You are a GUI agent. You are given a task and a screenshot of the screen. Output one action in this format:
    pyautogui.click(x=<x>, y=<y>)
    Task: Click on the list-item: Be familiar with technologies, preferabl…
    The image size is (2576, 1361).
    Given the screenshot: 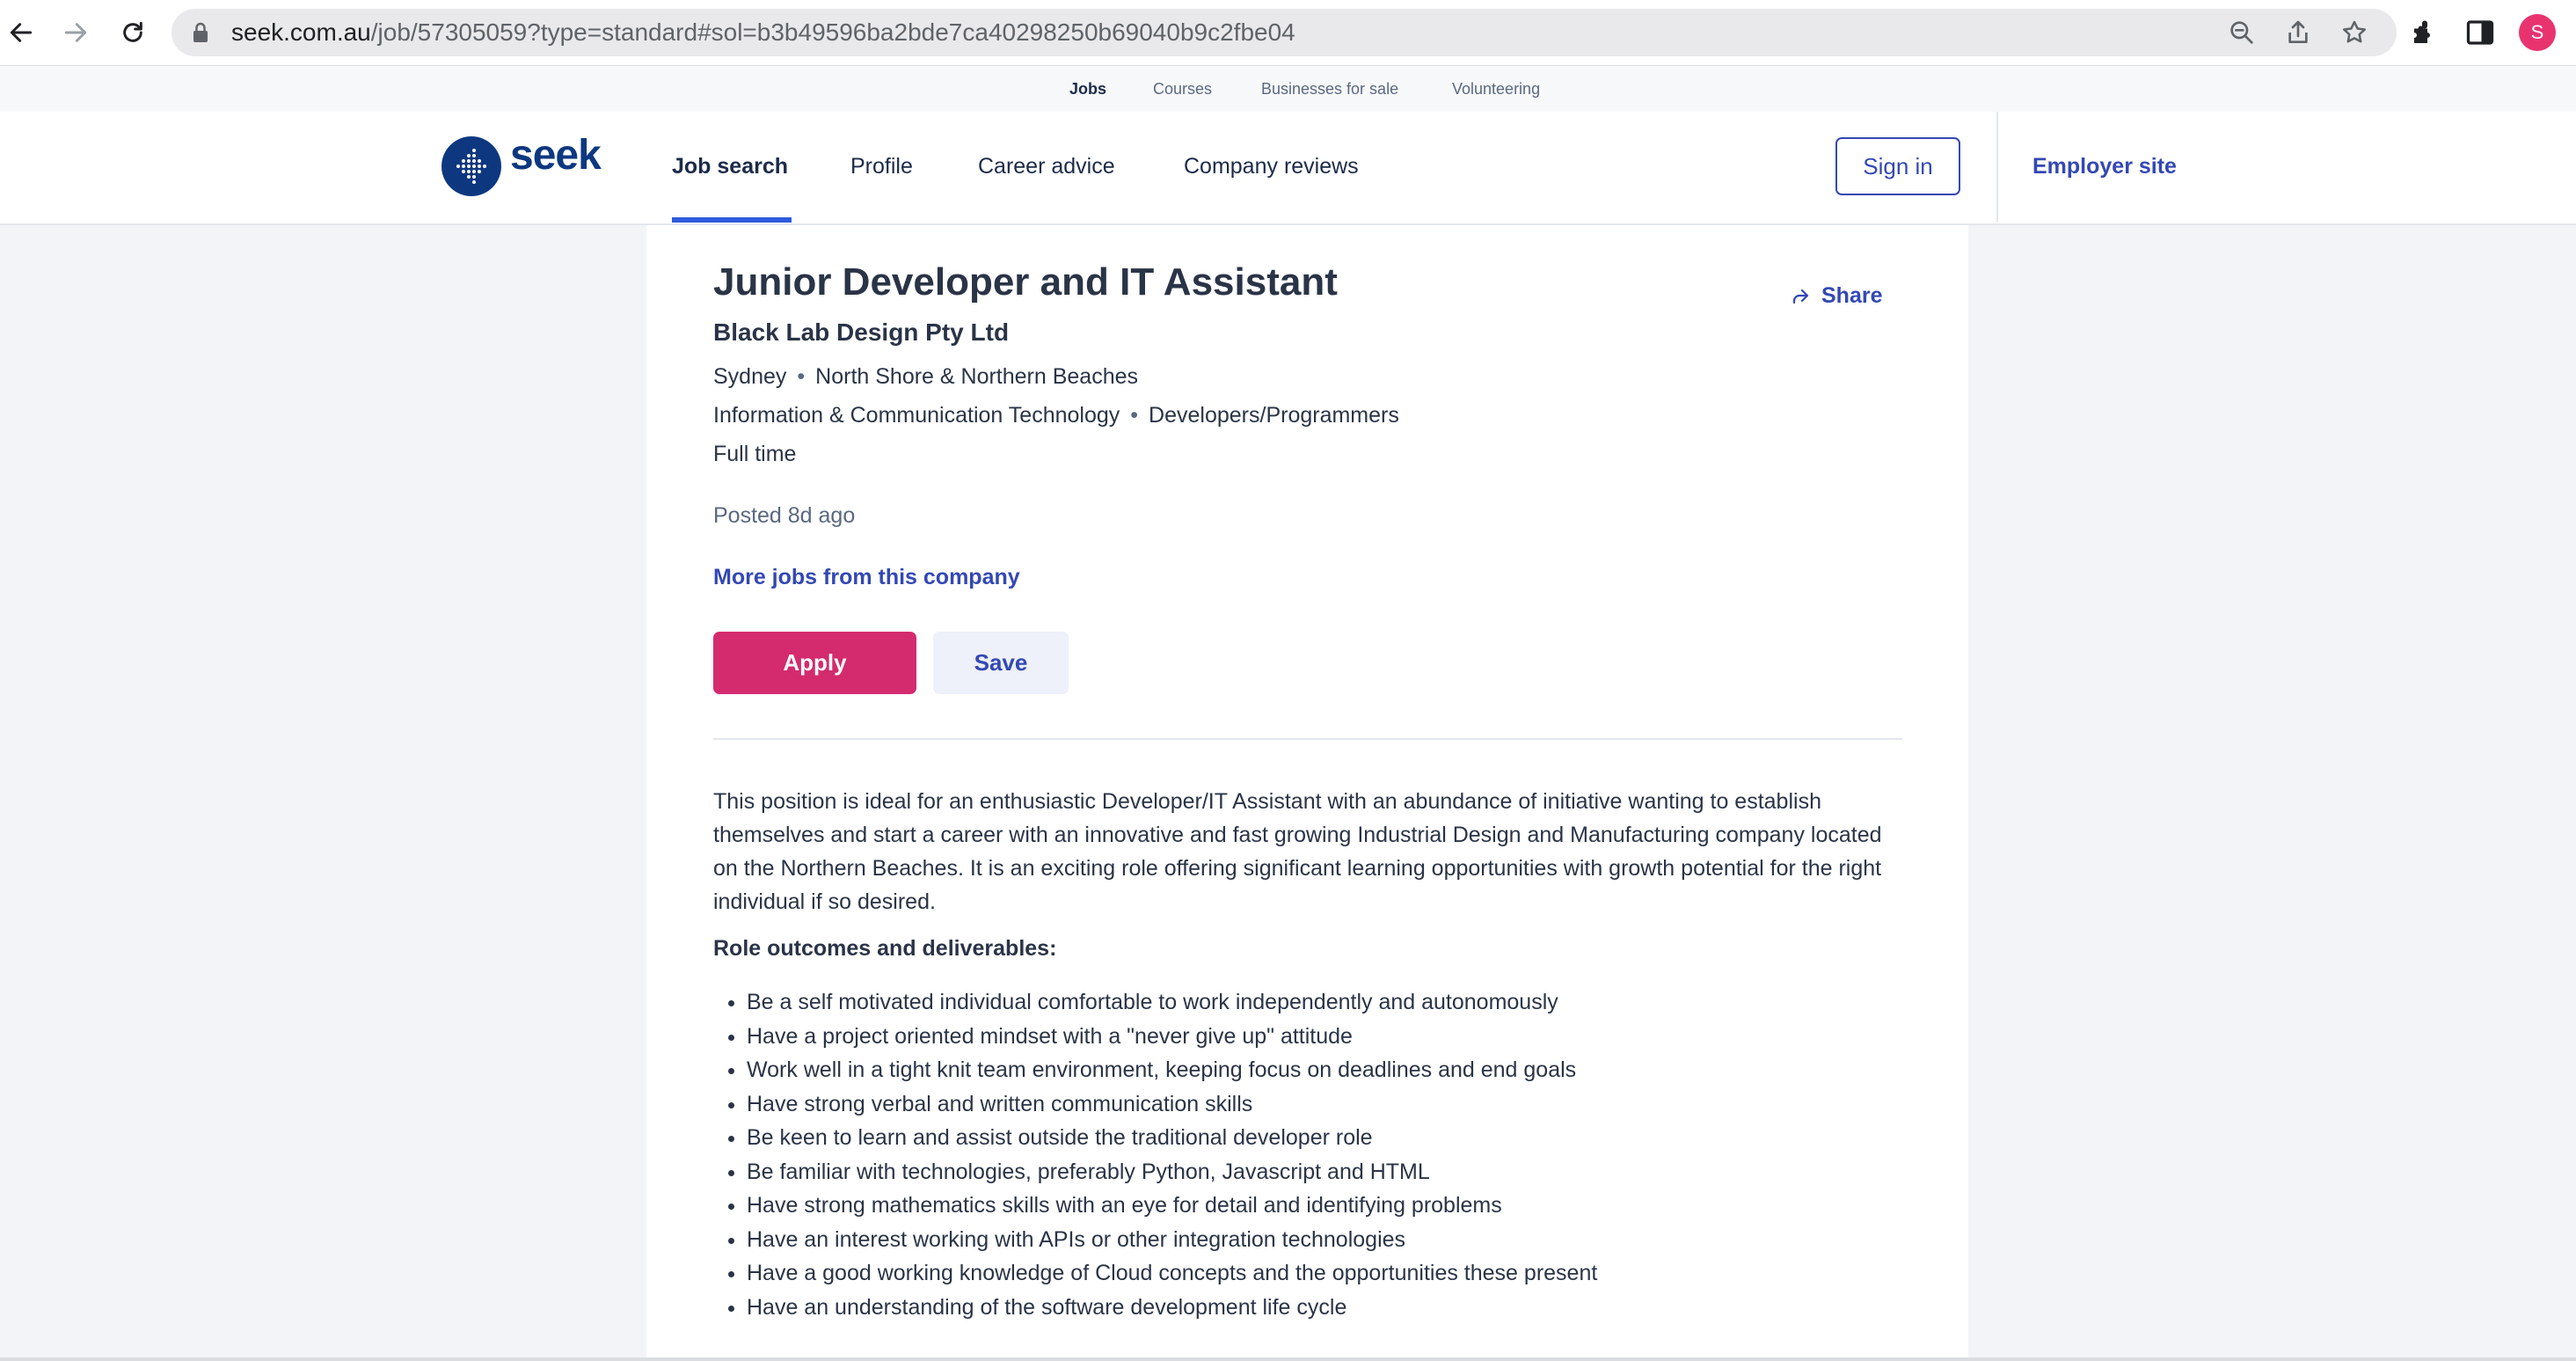 What is the action you would take?
    pyautogui.click(x=1172, y=1172)
    